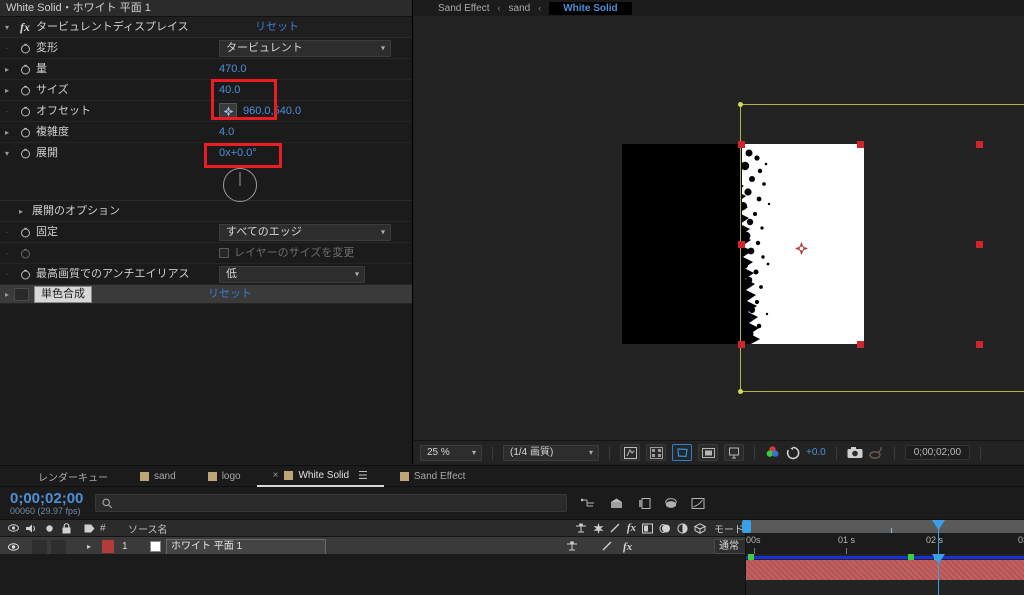 This screenshot has height=595, width=1024. Describe the element at coordinates (103, 528) in the screenshot. I see `col-number-label: #` at that location.